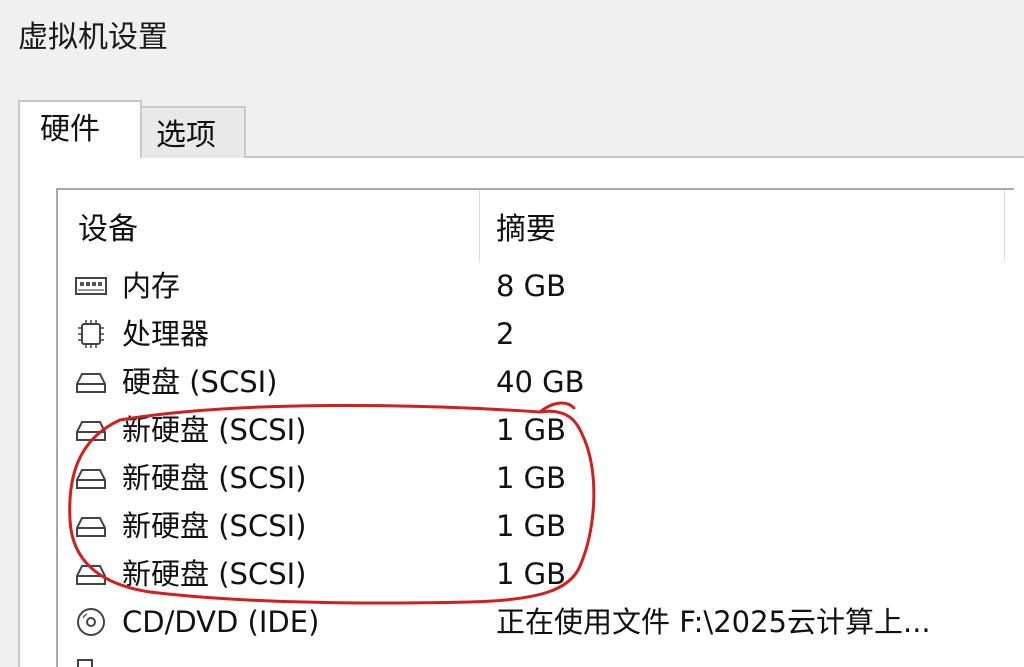 This screenshot has height=667, width=1024. What do you see at coordinates (526, 230) in the screenshot?
I see `column-header-summary: 摘要` at bounding box center [526, 230].